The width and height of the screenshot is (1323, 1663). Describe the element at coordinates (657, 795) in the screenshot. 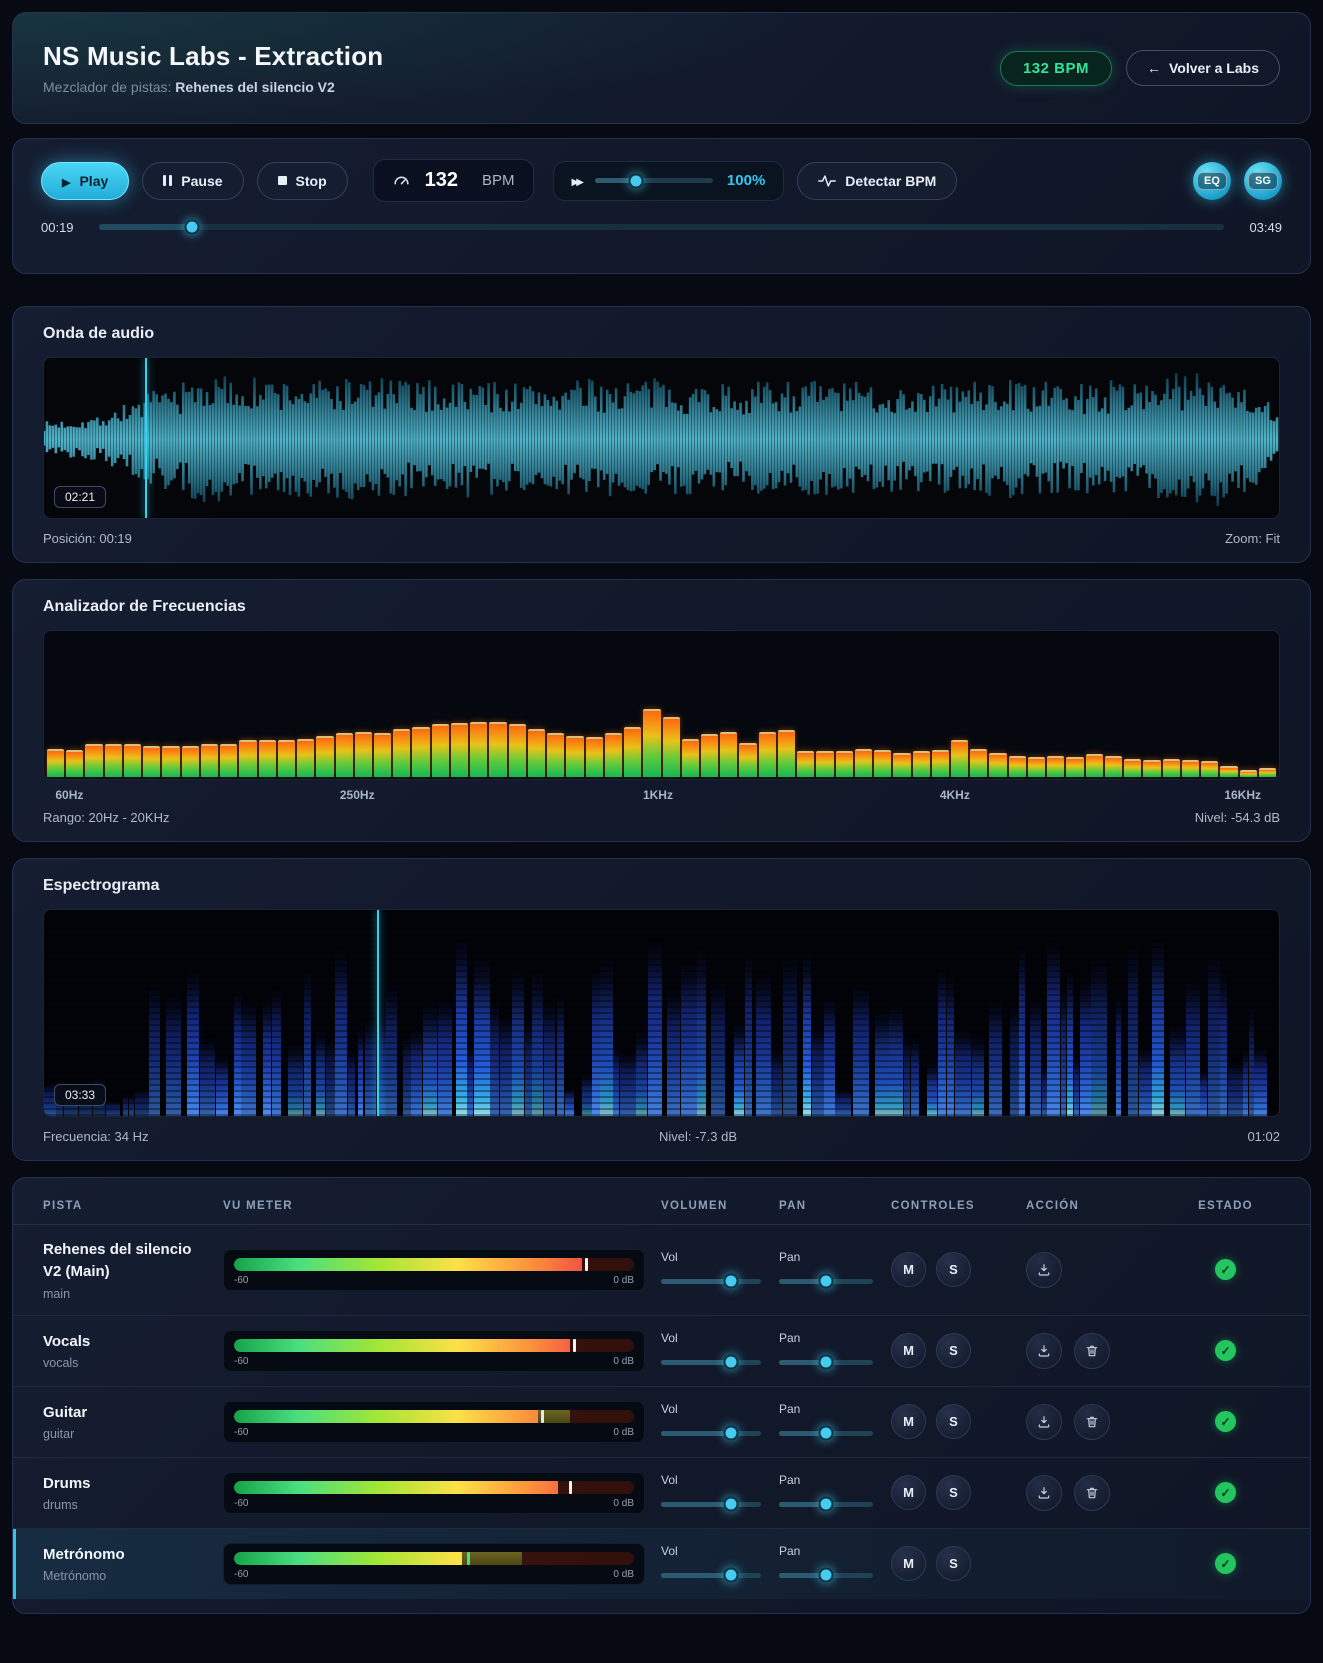

I see `freq-tick-label: 1KHz` at that location.